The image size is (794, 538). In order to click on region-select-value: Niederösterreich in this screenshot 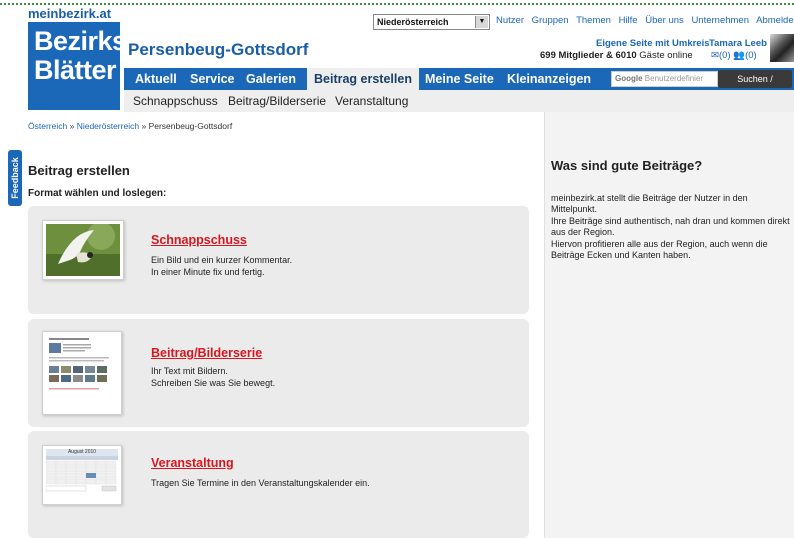, I will do `click(413, 22)`.